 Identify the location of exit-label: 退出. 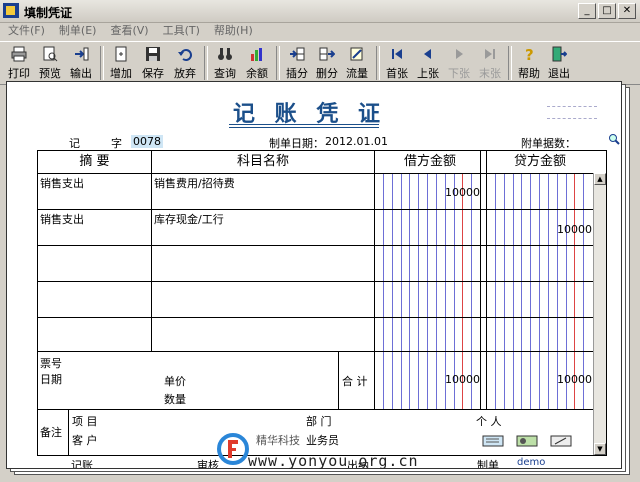
(559, 73).